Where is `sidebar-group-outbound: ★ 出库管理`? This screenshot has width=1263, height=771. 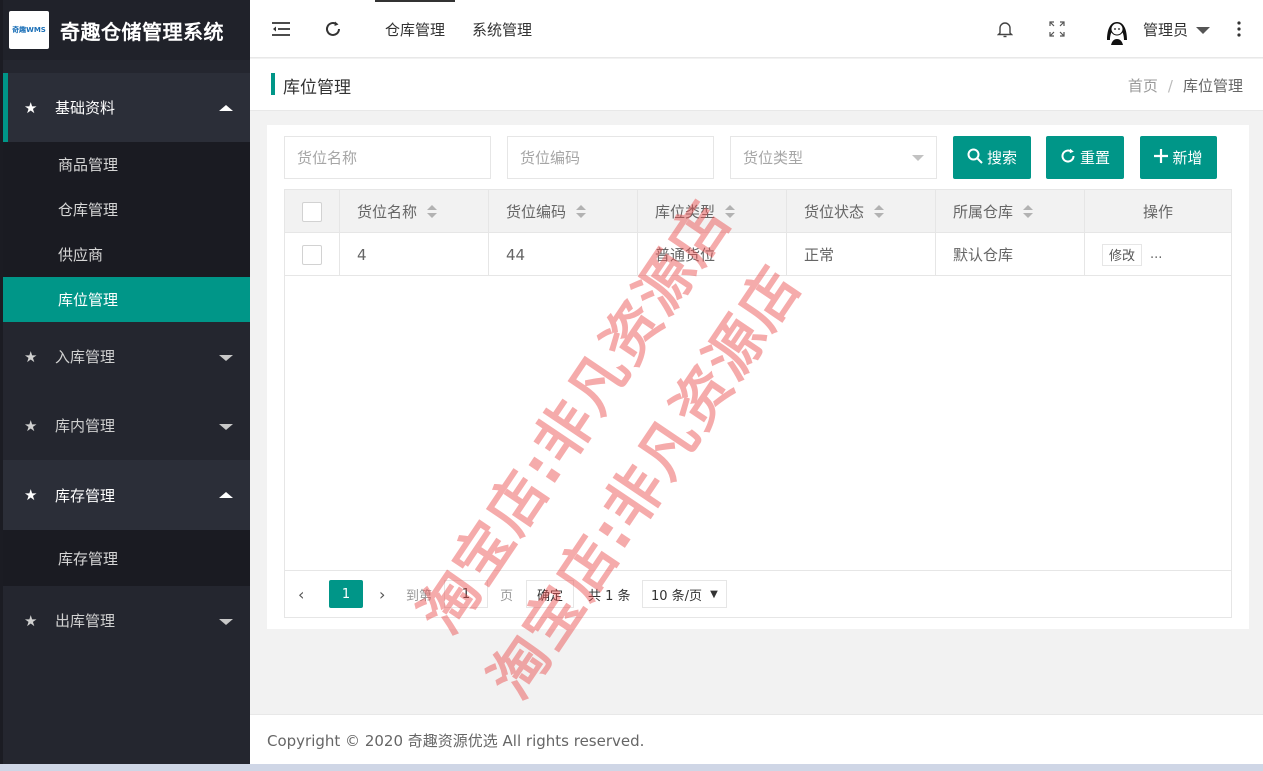 sidebar-group-outbound: ★ 出库管理 is located at coordinates (126, 620).